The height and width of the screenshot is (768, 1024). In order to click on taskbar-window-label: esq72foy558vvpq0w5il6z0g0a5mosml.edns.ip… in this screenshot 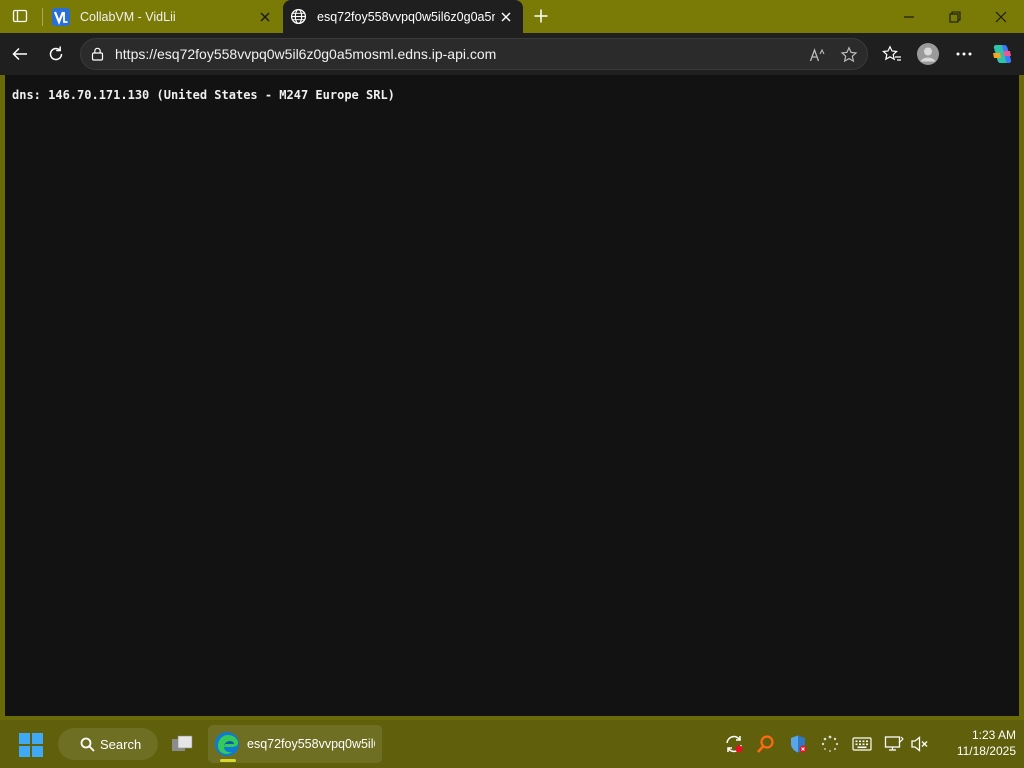, I will do `click(311, 744)`.